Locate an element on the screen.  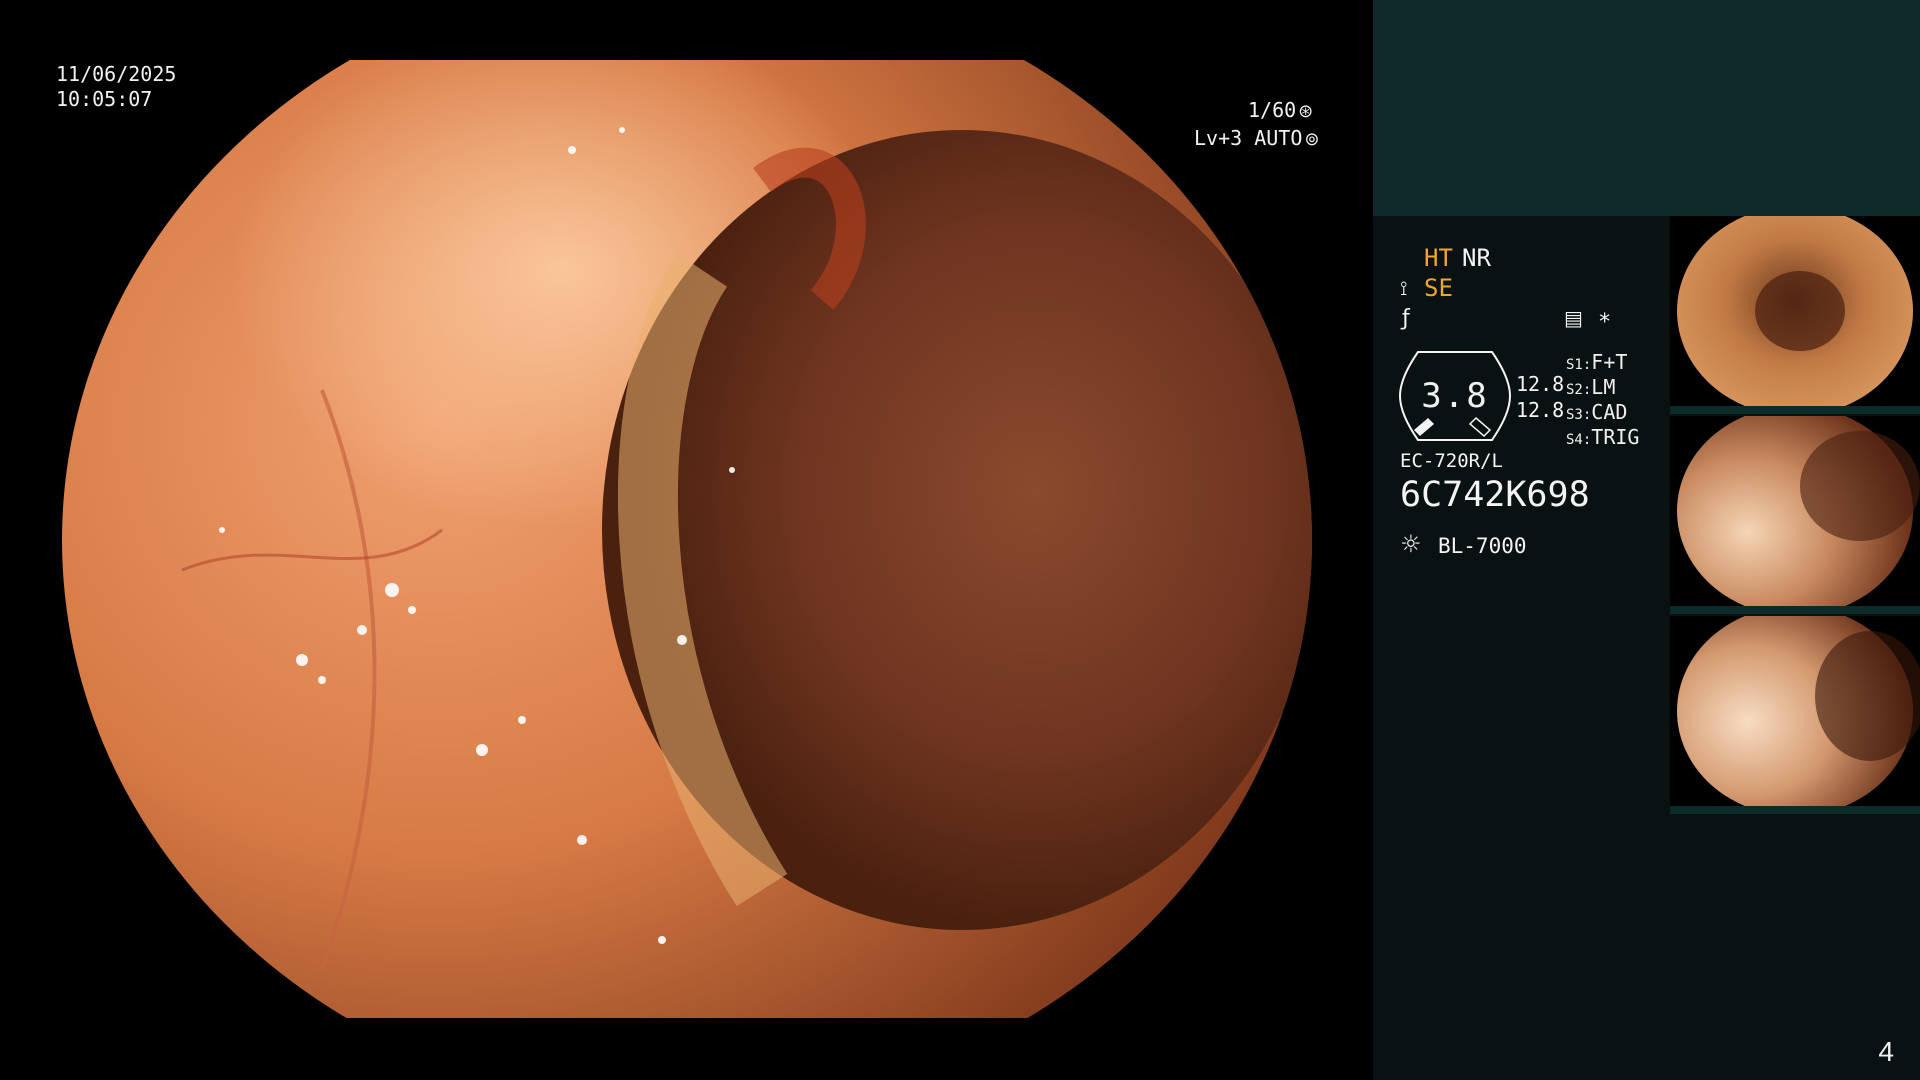
f-curve-icon: ƒ is located at coordinates (1406, 318).